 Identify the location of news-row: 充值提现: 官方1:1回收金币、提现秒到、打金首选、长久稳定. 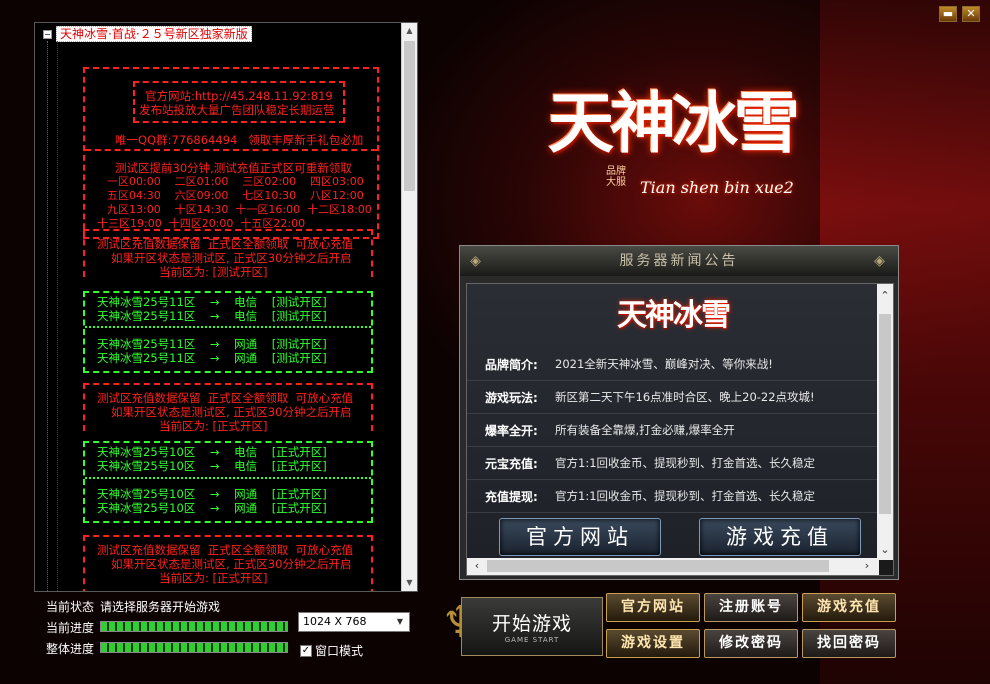
(673, 496).